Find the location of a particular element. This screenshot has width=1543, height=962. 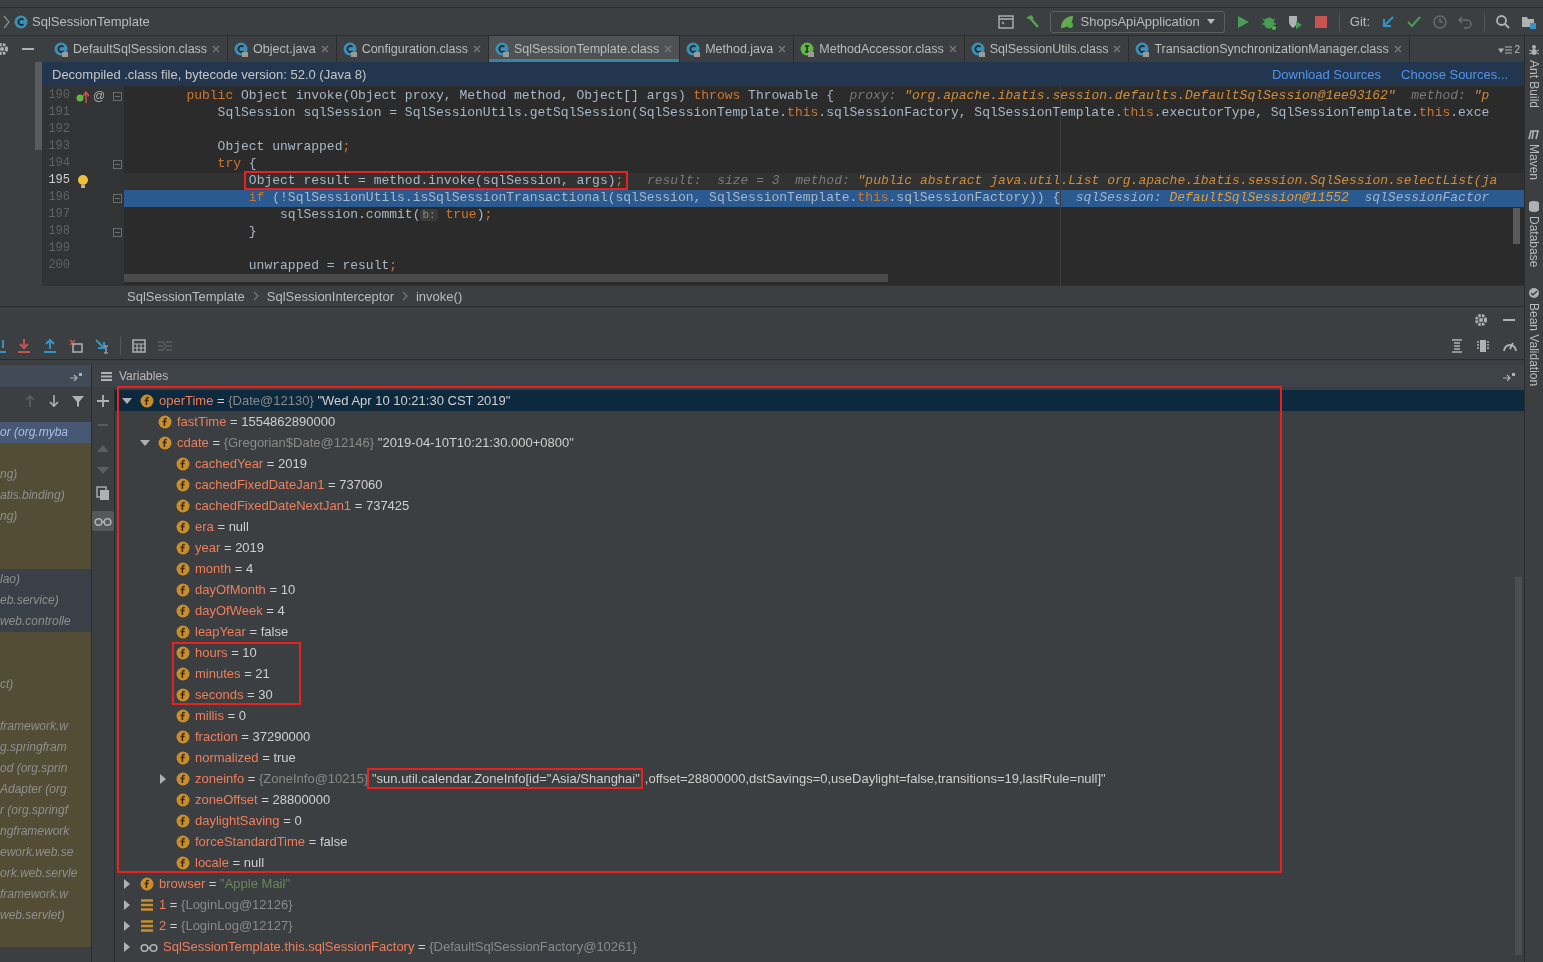

variable-entry: browser = "Apple Mail" is located at coordinates (224, 883).